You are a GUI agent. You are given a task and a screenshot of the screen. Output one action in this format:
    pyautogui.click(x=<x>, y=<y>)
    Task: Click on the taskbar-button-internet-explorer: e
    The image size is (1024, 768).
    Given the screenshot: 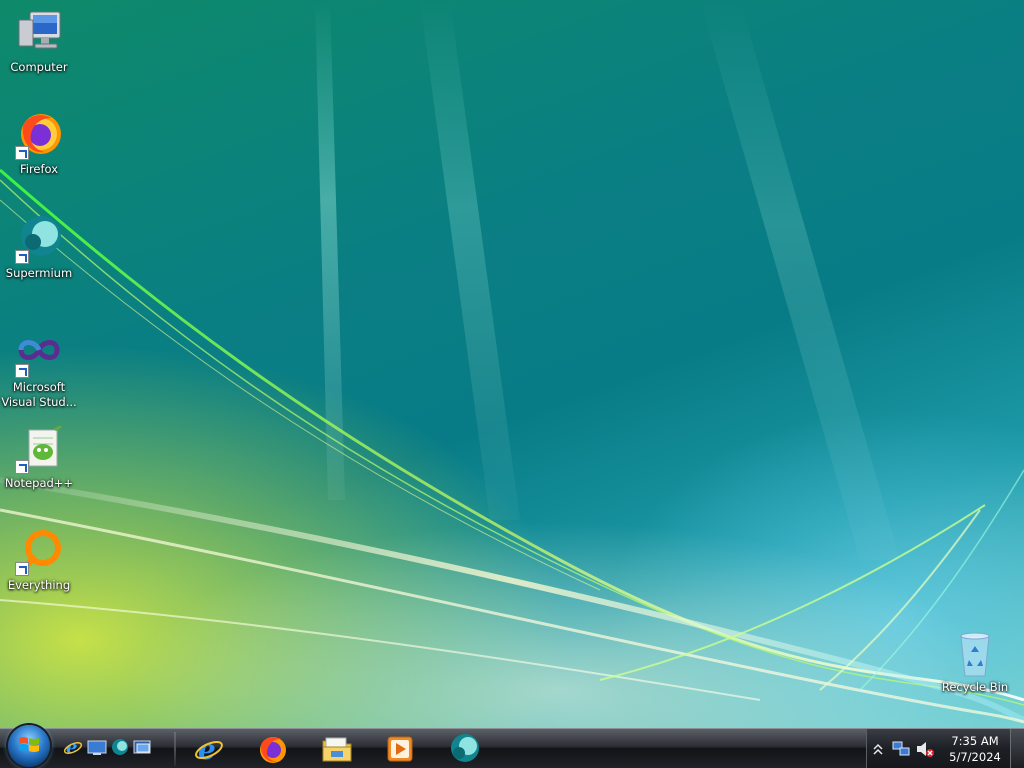 What is the action you would take?
    pyautogui.click(x=209, y=749)
    